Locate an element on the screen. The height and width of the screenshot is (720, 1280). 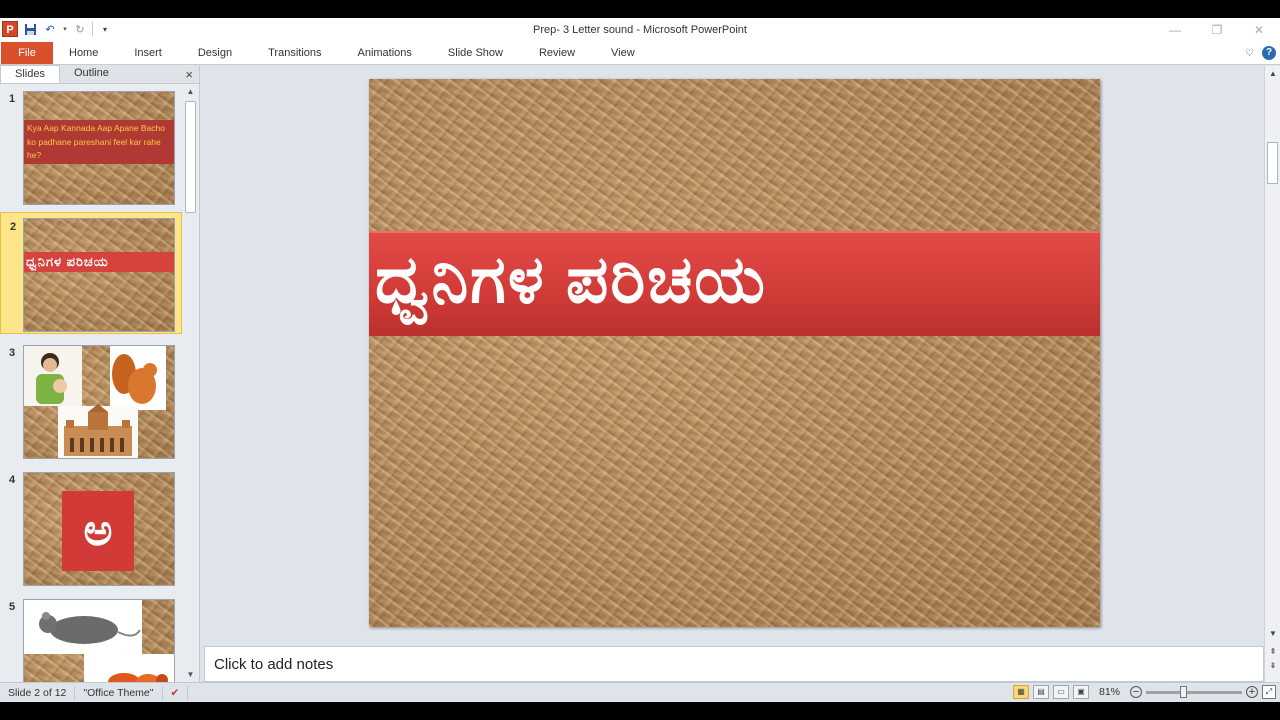
tab-slide-show: Slide Show is located at coordinates (477, 53).